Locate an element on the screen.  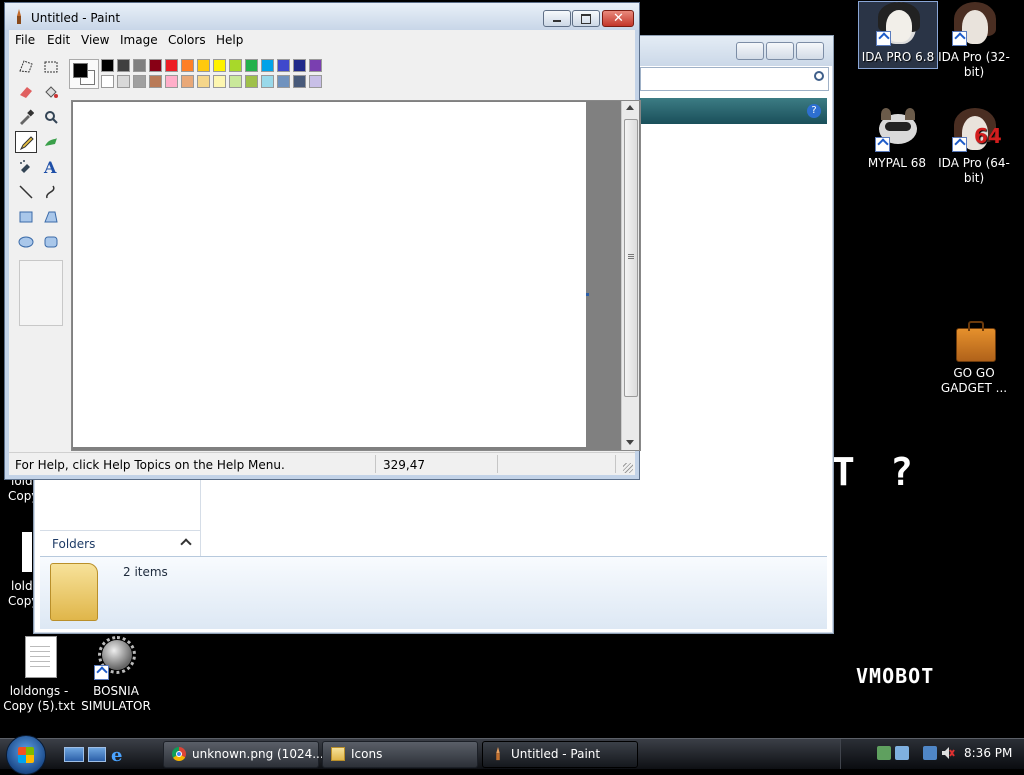
network-icon is located at coordinates (902, 753).